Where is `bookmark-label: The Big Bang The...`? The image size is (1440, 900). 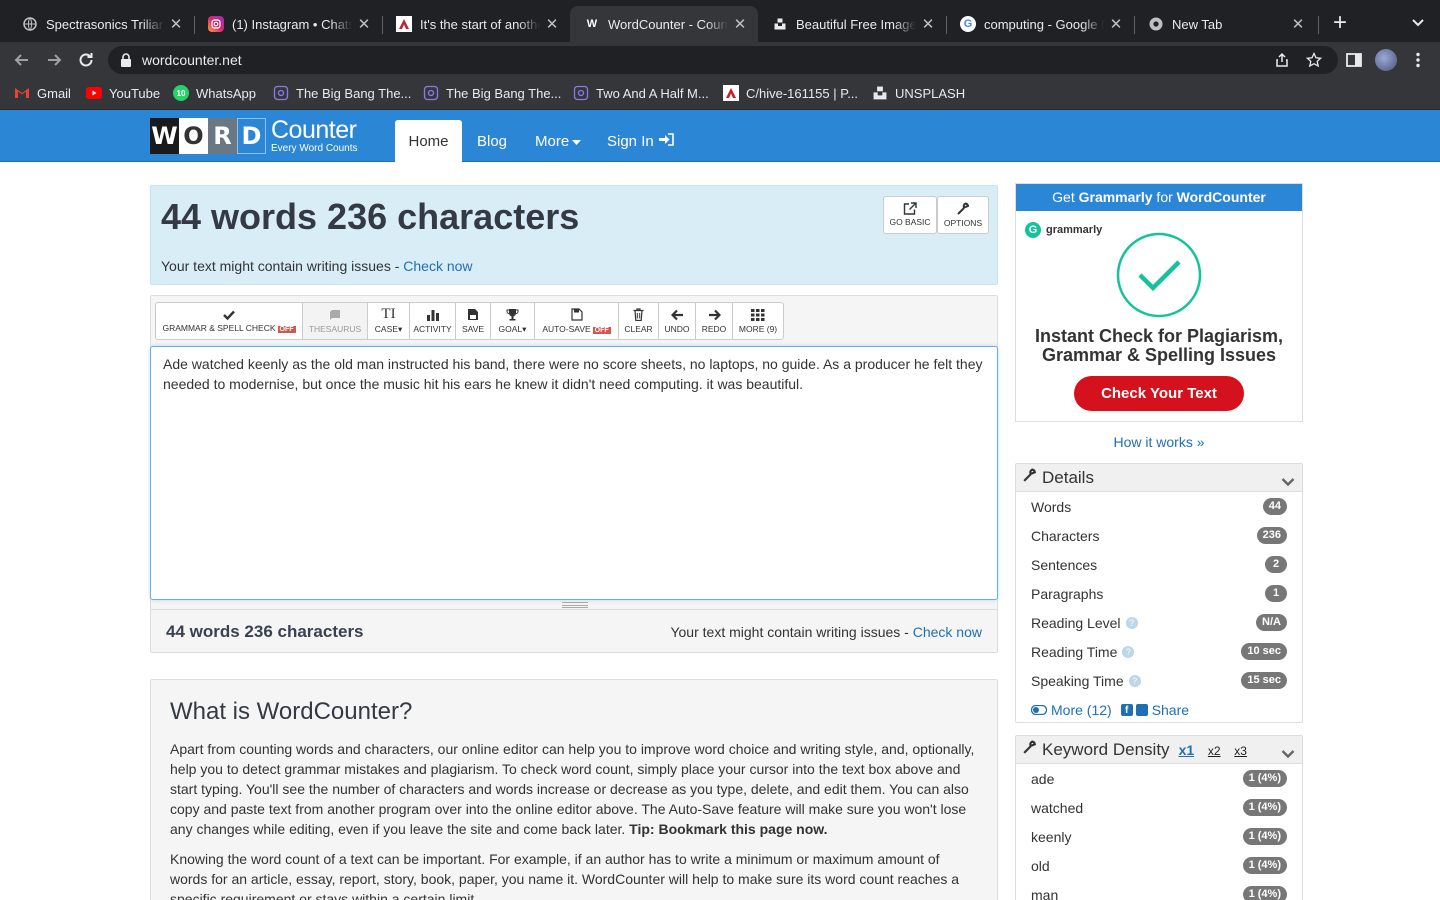
bookmark-label: The Big Bang The... is located at coordinates (504, 93).